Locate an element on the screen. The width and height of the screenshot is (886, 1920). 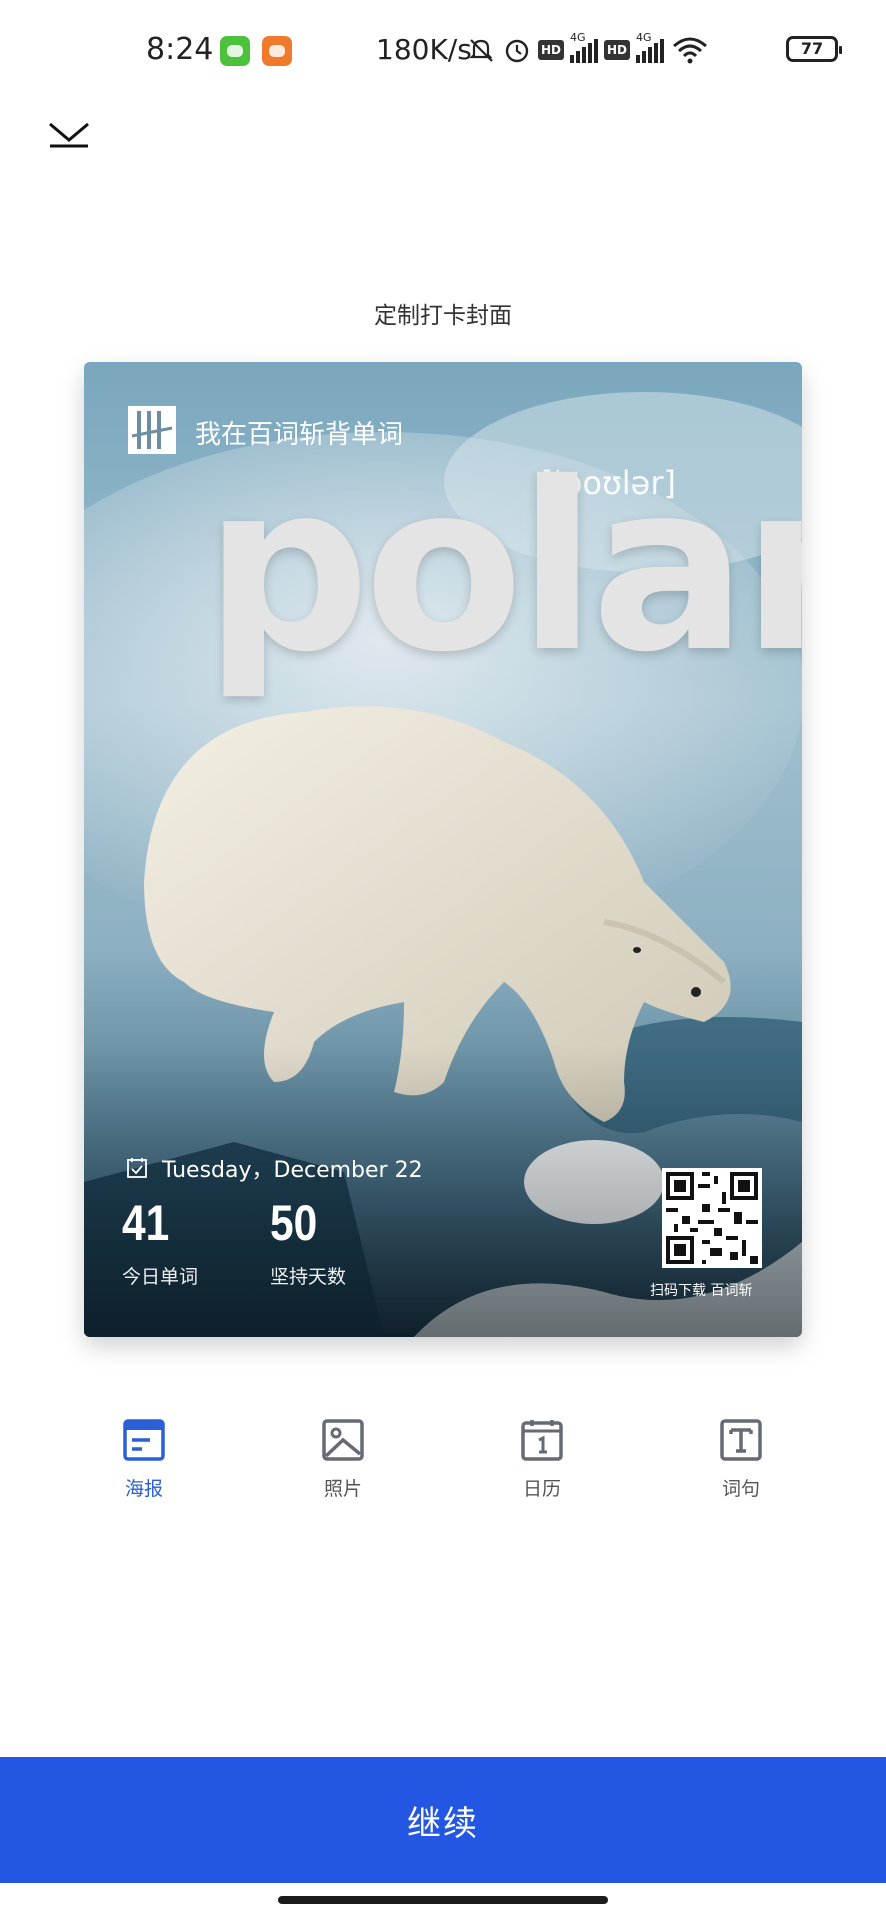
calendar-check-icon is located at coordinates (137, 1168).